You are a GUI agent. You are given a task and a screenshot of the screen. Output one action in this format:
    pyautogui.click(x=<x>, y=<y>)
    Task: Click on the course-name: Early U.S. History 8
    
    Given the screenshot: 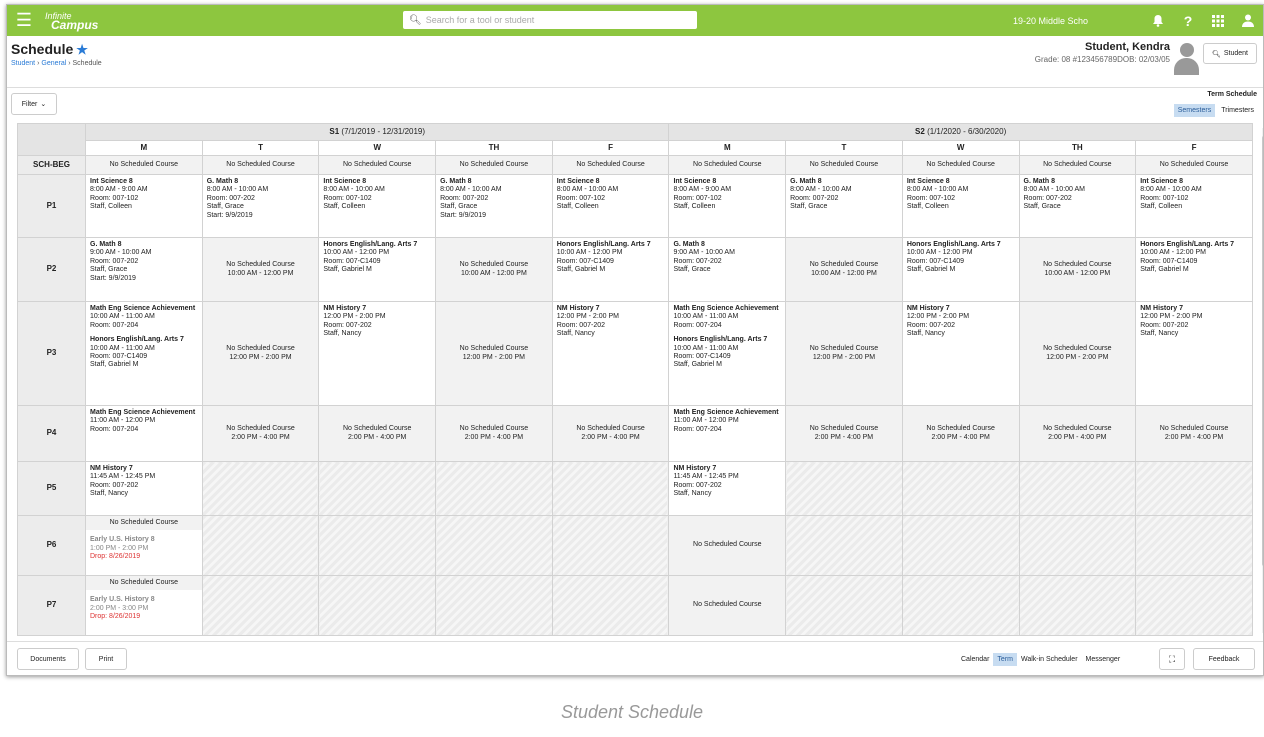 What is the action you would take?
    pyautogui.click(x=122, y=600)
    